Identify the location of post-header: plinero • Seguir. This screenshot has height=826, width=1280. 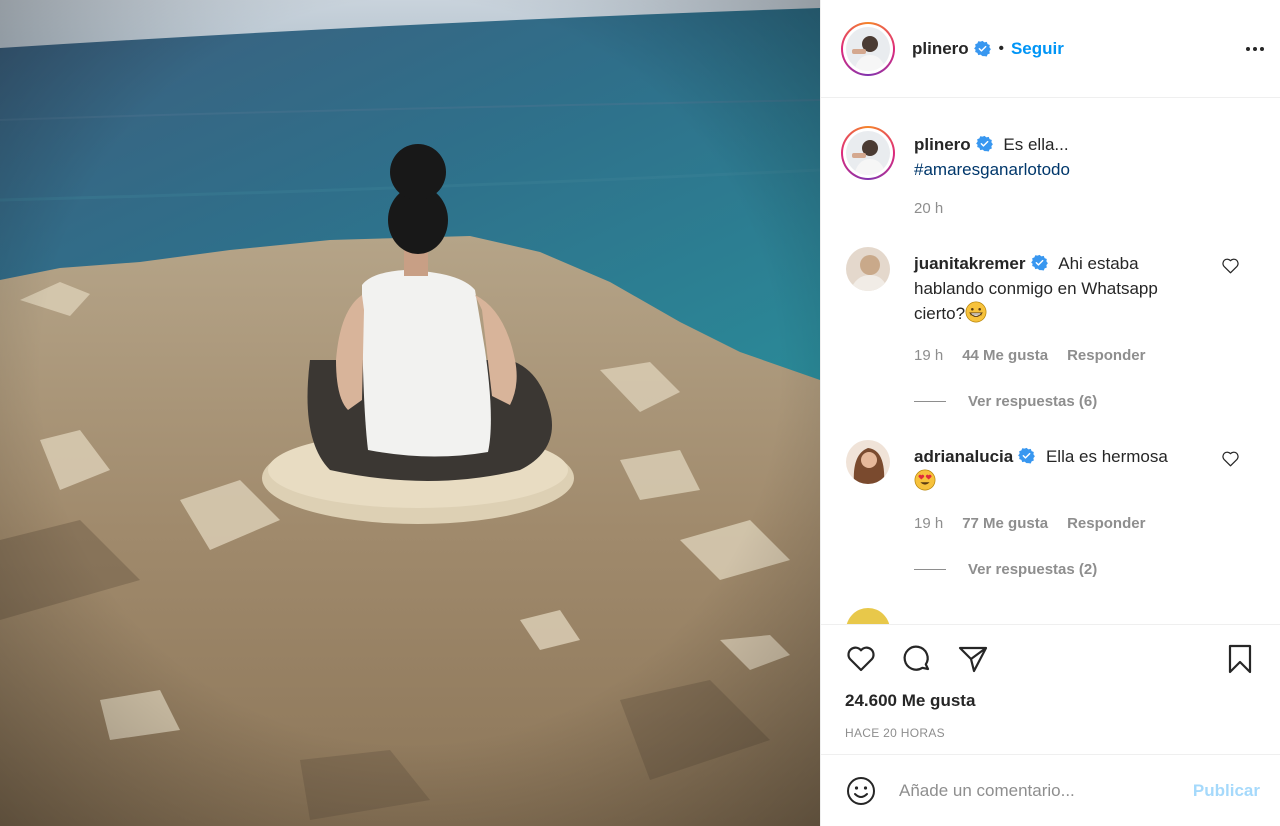
(1050, 49).